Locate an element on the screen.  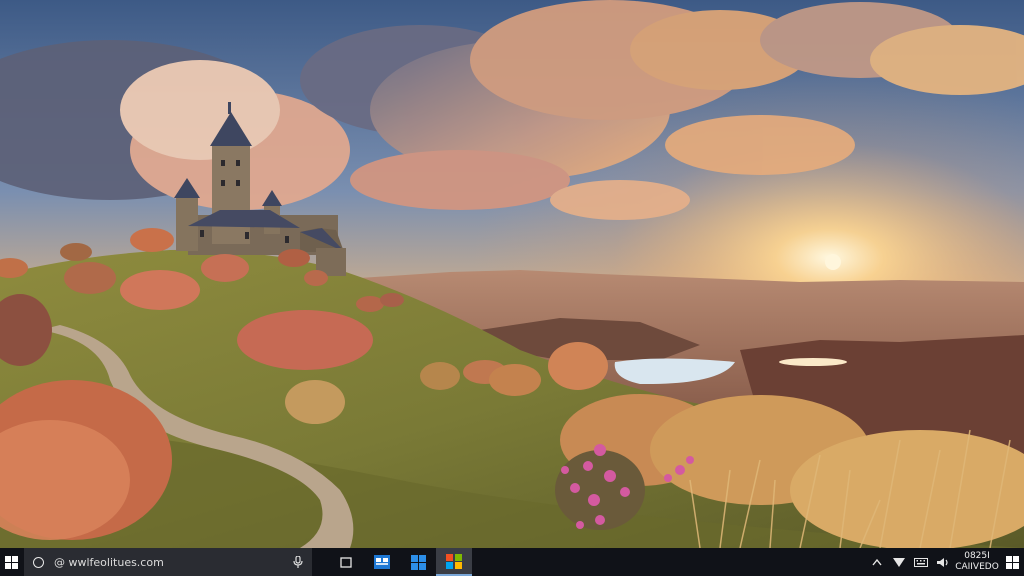
system-tray: 0825I CAIIVEDO is located at coordinates (945, 562).